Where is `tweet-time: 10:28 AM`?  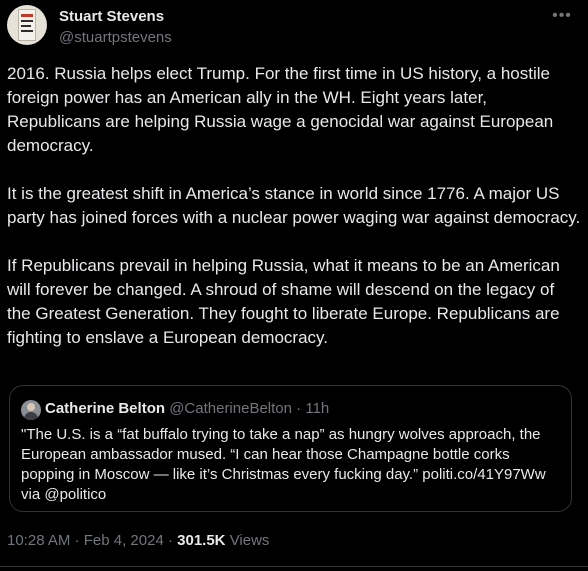 tweet-time: 10:28 AM is located at coordinates (38, 540).